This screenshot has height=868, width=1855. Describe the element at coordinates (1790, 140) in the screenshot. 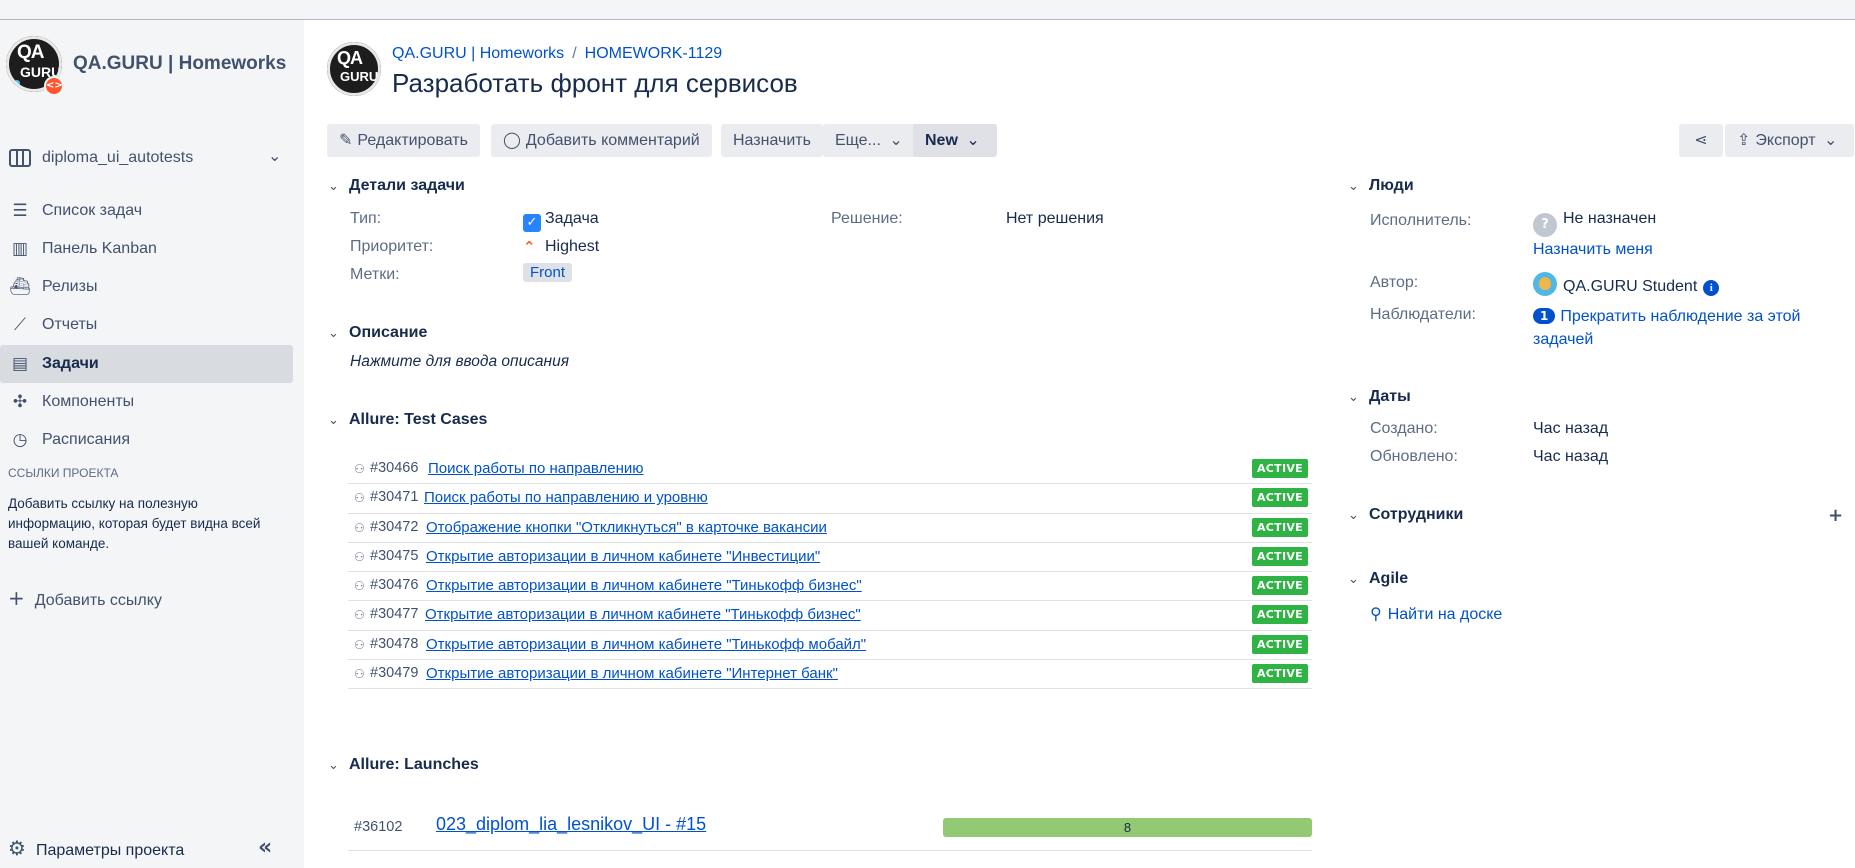

I see `export-button: ⇪ Экспорт ⌄` at that location.